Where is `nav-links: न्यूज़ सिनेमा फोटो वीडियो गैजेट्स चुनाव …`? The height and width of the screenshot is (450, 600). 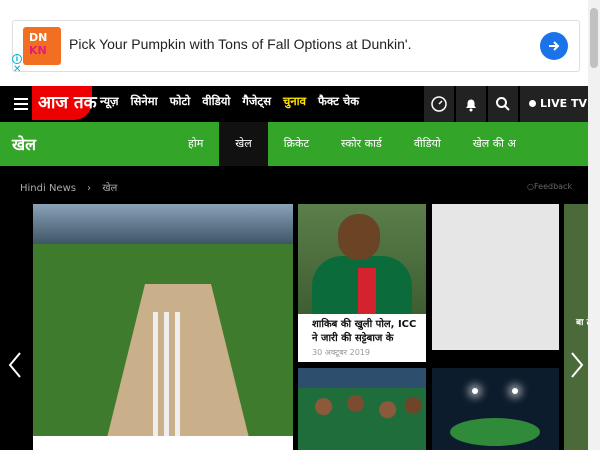
nav-links: न्यूज़ सिनेमा फोटो वीडियो गैजेट्स चुनाव … is located at coordinates (229, 101).